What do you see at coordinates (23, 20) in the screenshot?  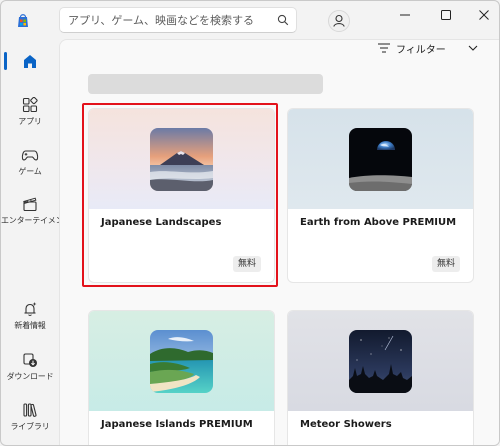 I see `store-app-icon` at bounding box center [23, 20].